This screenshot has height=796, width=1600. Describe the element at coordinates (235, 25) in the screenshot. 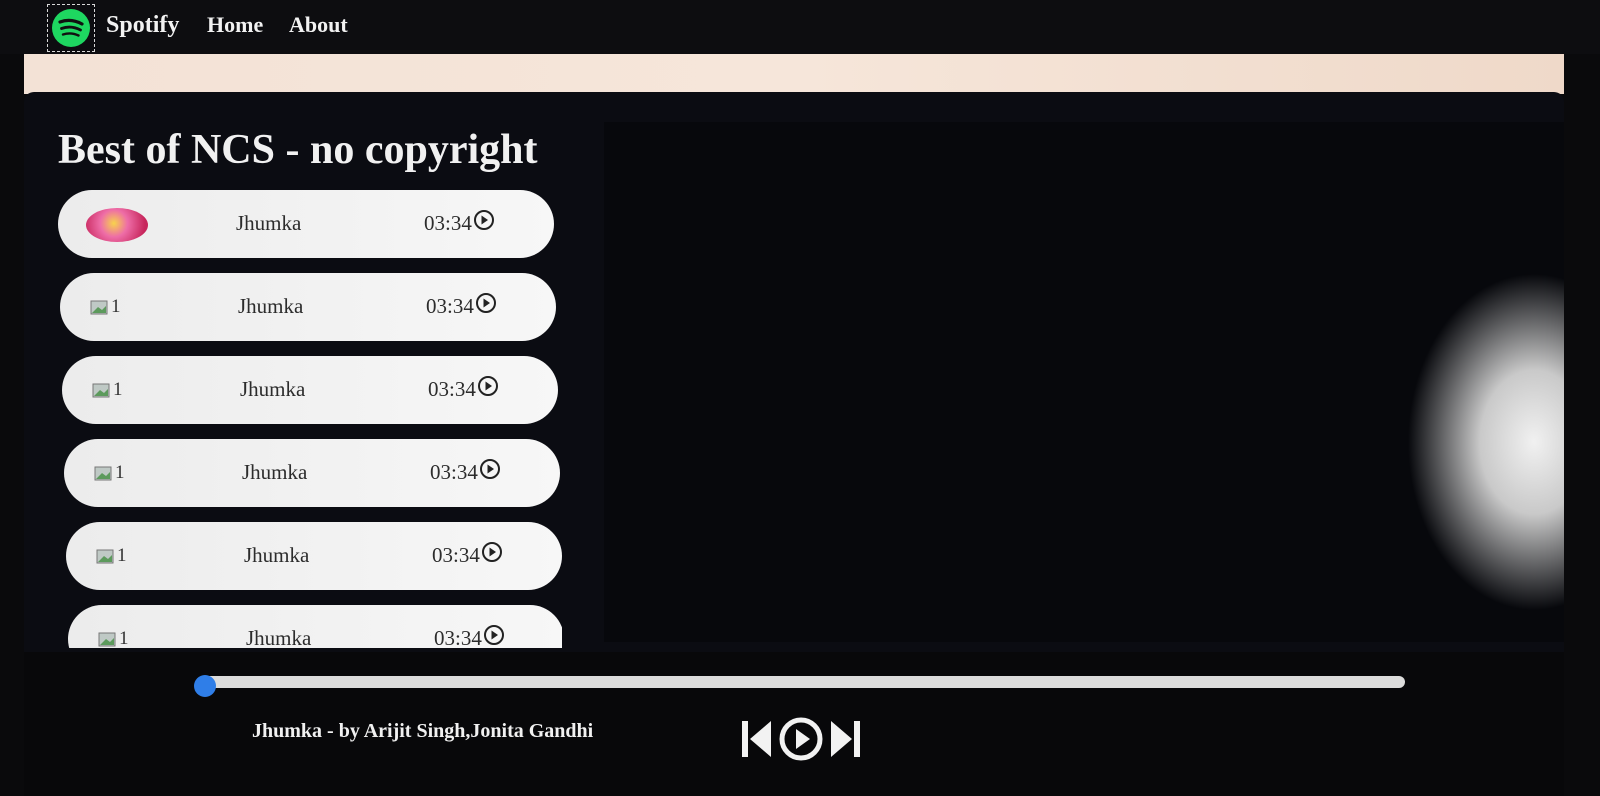

I see `nav-link-home: Home` at that location.